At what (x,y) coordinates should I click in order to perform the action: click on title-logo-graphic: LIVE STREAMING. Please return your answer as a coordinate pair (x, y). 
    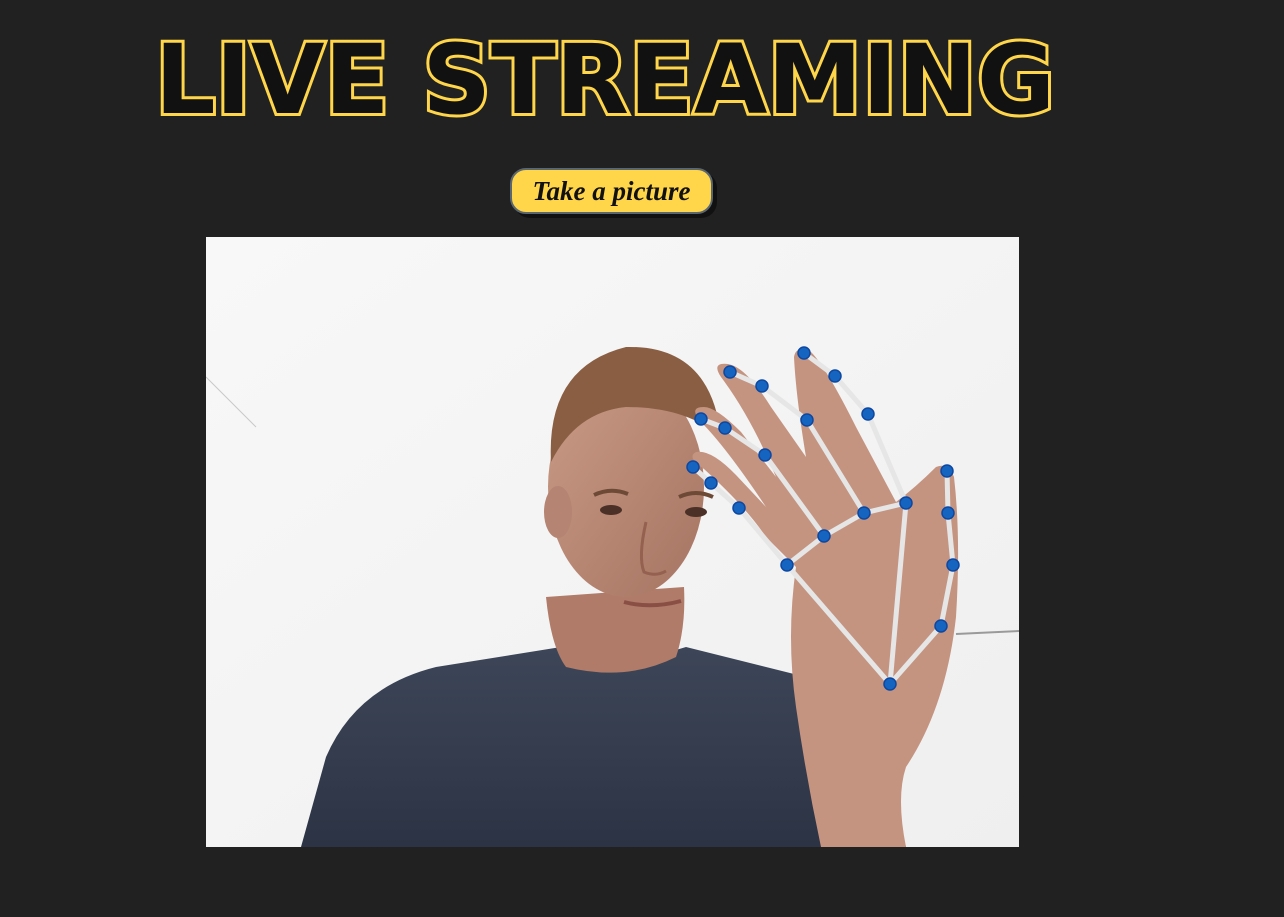
    Looking at the image, I should click on (605, 78).